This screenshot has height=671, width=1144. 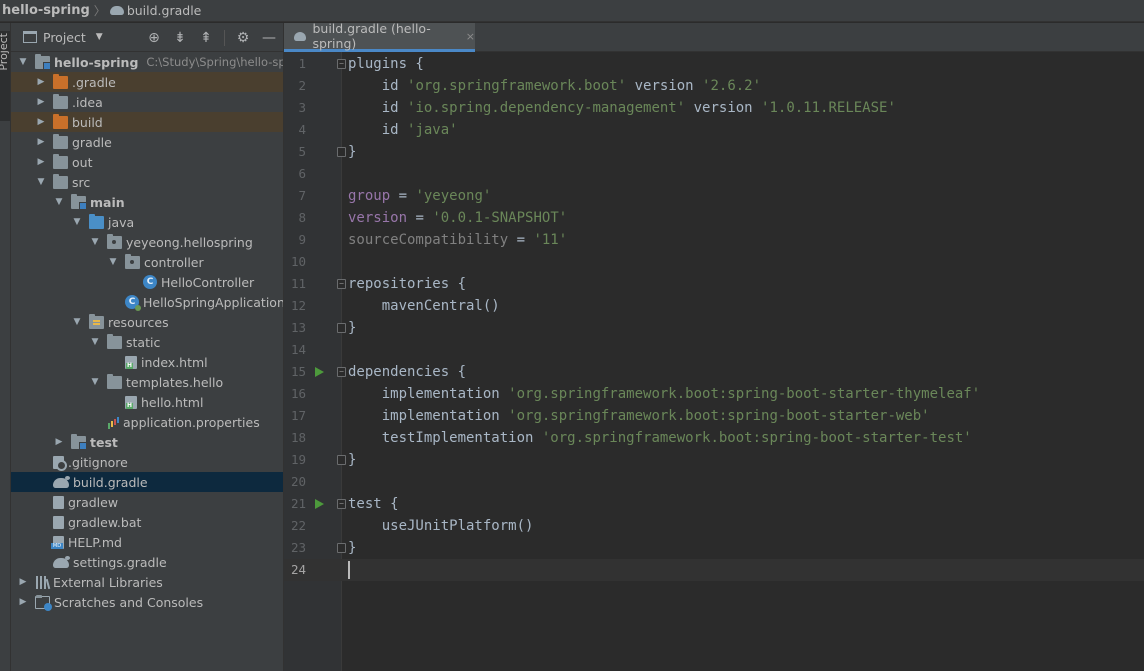 I want to click on code-token: id, so click(x=378, y=86).